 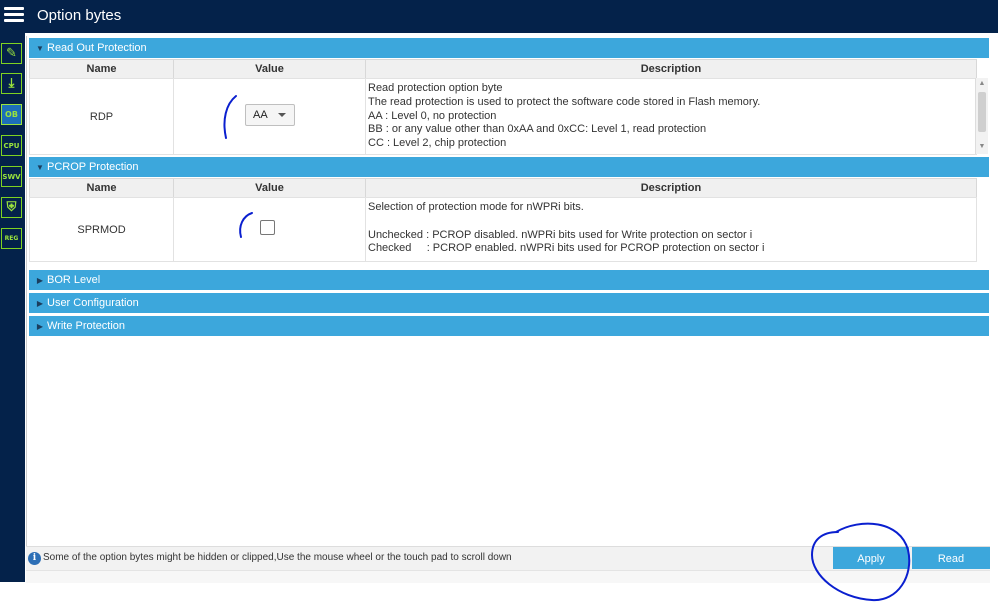 I want to click on sidebar: ✎ ⤓ OB CPU SWV ⛨ REG, so click(x=12, y=307).